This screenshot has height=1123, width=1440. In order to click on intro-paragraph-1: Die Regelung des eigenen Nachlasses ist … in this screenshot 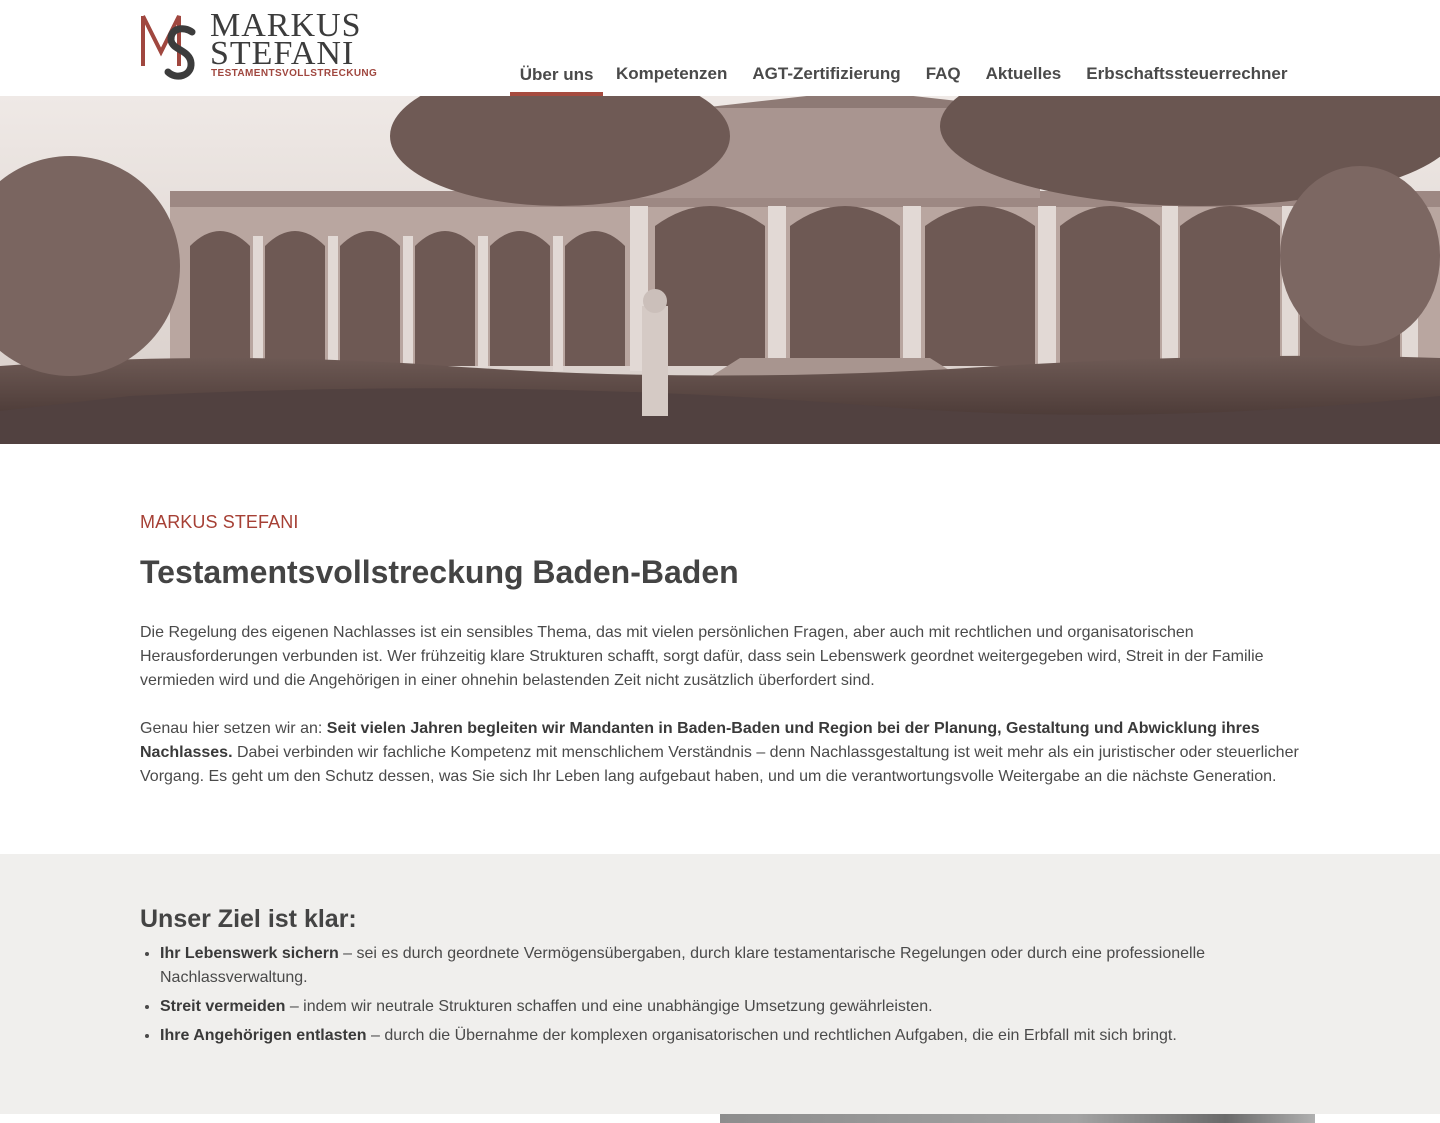, I will do `click(702, 656)`.